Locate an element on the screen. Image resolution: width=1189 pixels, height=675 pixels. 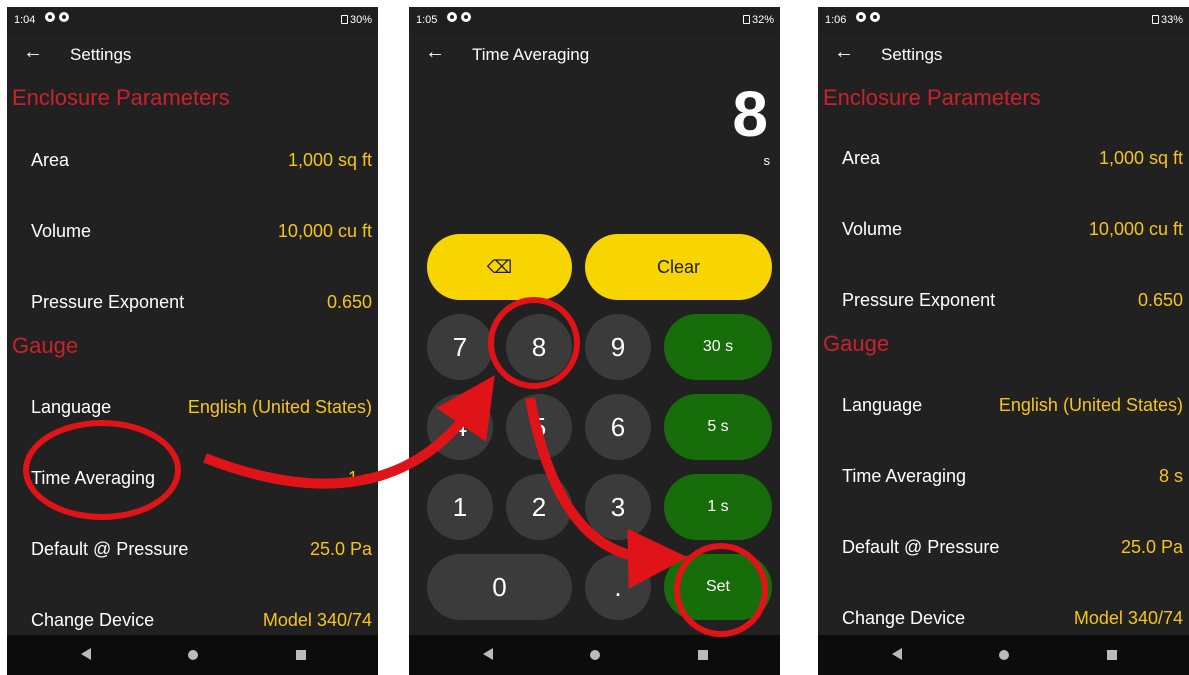
annotation-arrows is located at coordinates (445, 482).